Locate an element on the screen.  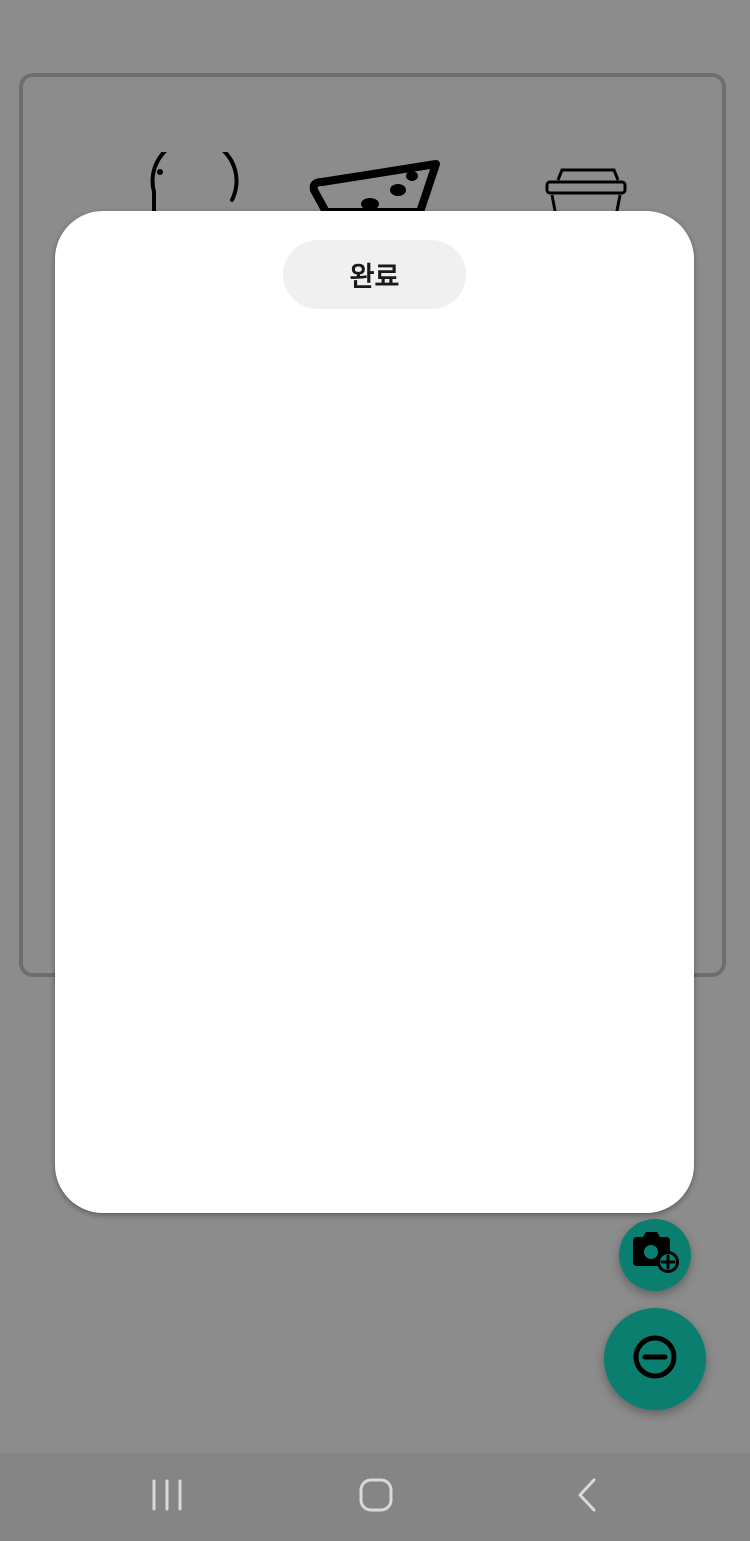
home-icon is located at coordinates (376, 1497).